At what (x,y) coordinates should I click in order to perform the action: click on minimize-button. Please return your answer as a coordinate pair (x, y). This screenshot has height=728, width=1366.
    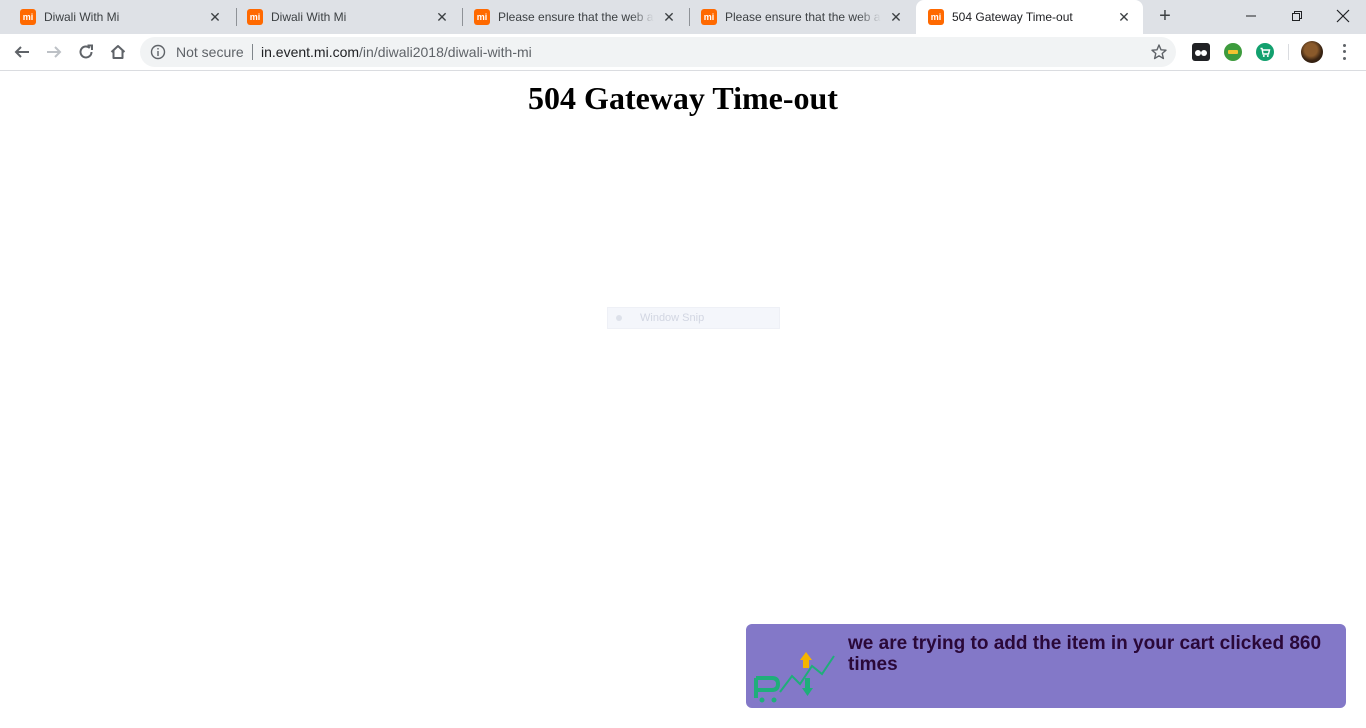
    Looking at the image, I should click on (1251, 15).